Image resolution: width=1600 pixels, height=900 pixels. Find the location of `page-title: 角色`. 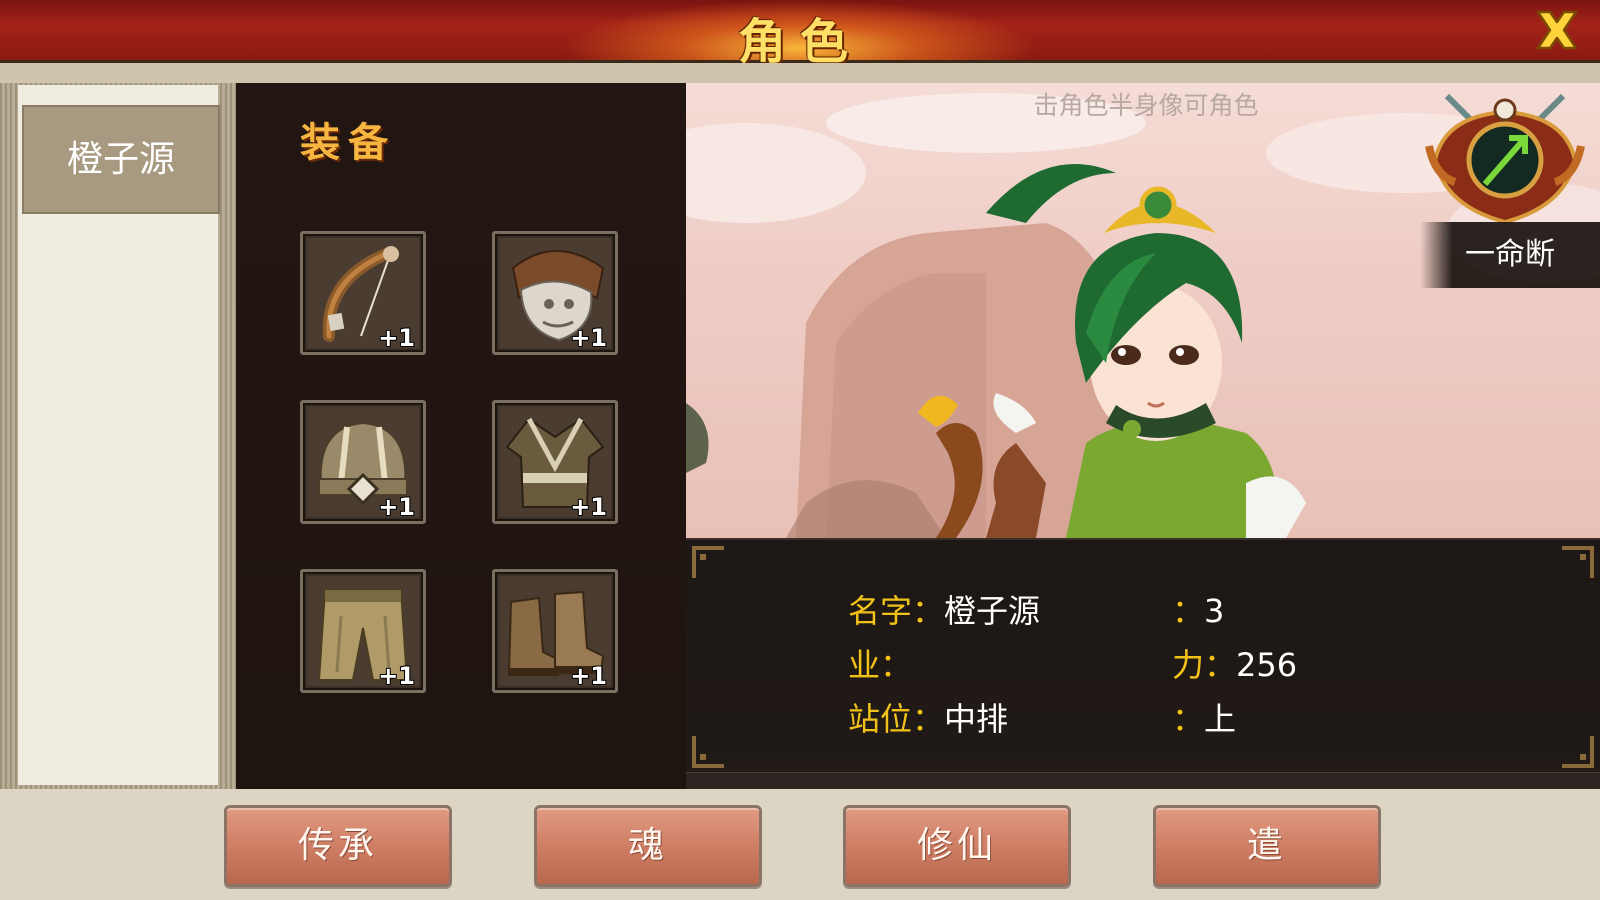

page-title: 角色 is located at coordinates (799, 42).